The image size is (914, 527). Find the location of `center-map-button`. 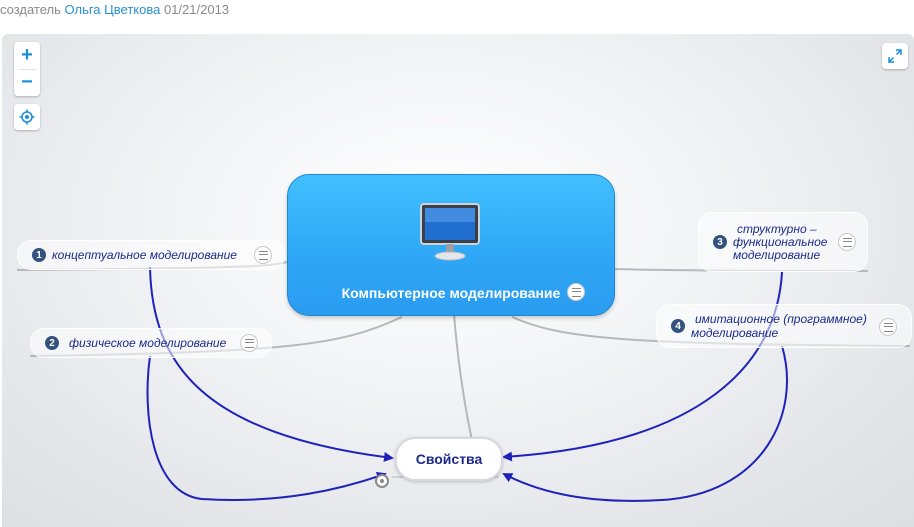

center-map-button is located at coordinates (27, 117).